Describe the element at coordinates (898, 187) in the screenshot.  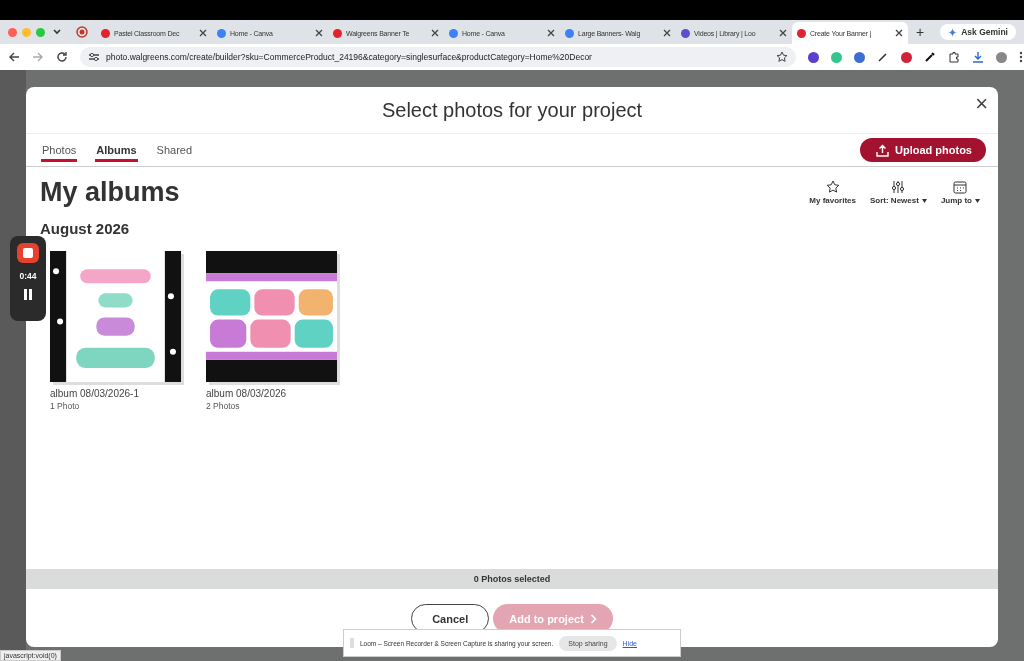
I see `sliders-icon` at that location.